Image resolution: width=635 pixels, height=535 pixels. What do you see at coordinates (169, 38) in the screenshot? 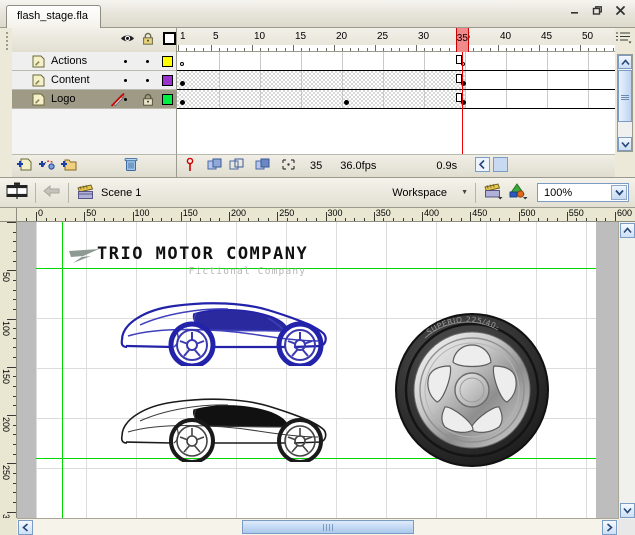
I see `outline-square-icon` at bounding box center [169, 38].